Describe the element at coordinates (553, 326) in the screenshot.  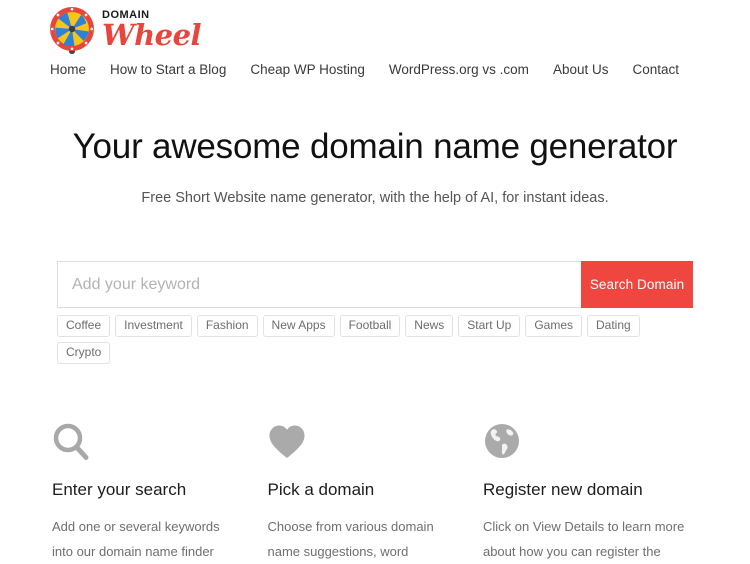
I see `tag-games: Games` at that location.